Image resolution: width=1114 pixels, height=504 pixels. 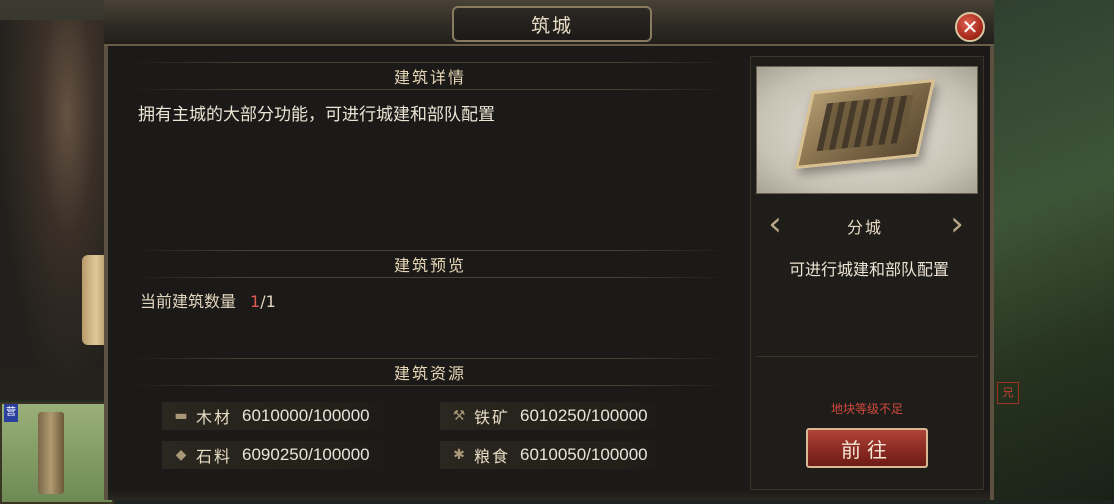 I want to click on resources-header: 建筑资源, so click(x=430, y=372).